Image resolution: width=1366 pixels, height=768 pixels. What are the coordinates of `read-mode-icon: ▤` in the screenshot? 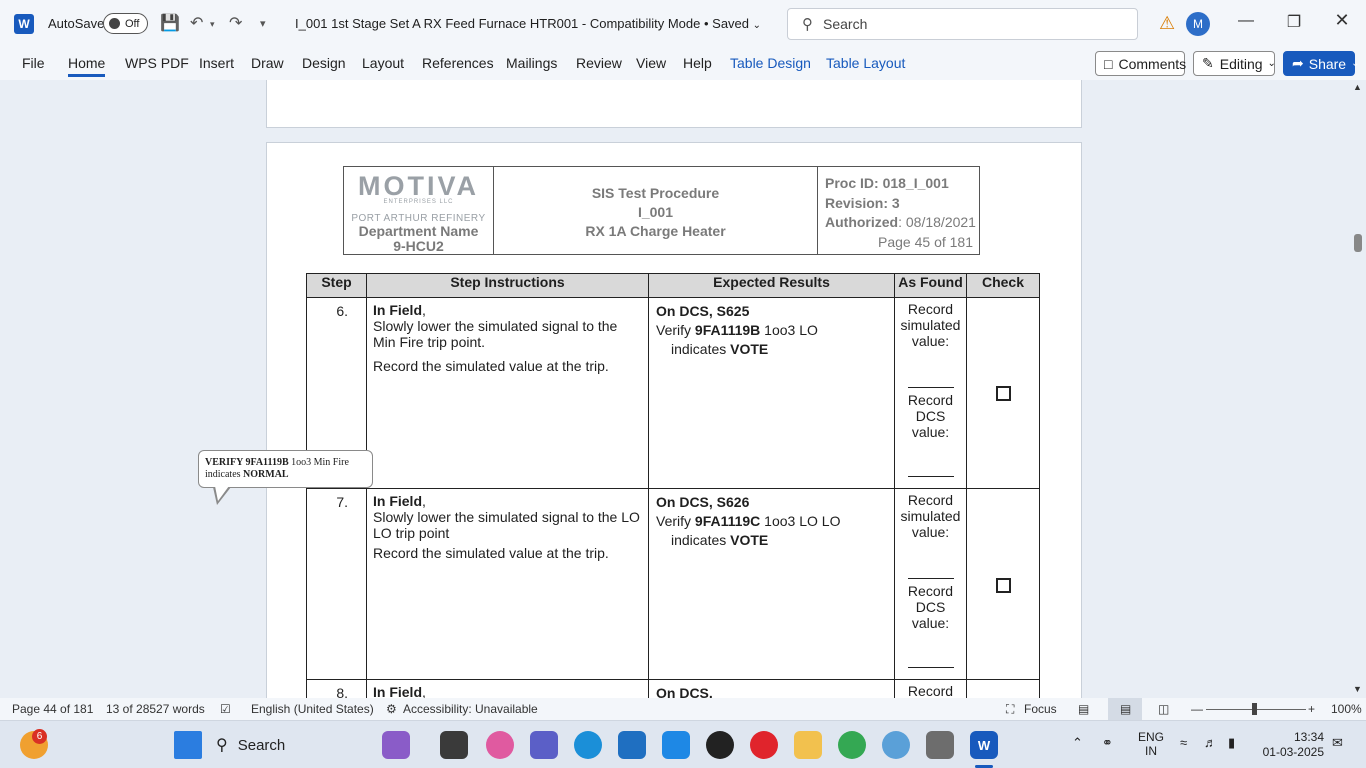 It's located at (1083, 709).